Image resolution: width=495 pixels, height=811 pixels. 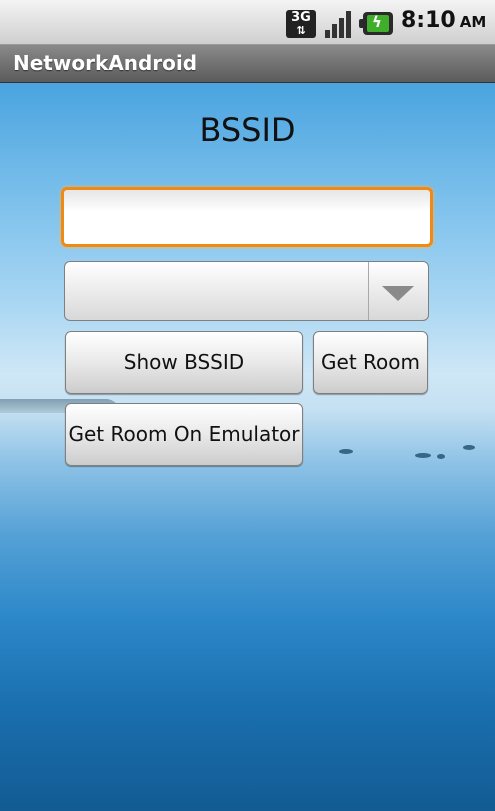 I want to click on get-room-on-emulator-button: Get Room On Emulator, so click(x=184, y=434).